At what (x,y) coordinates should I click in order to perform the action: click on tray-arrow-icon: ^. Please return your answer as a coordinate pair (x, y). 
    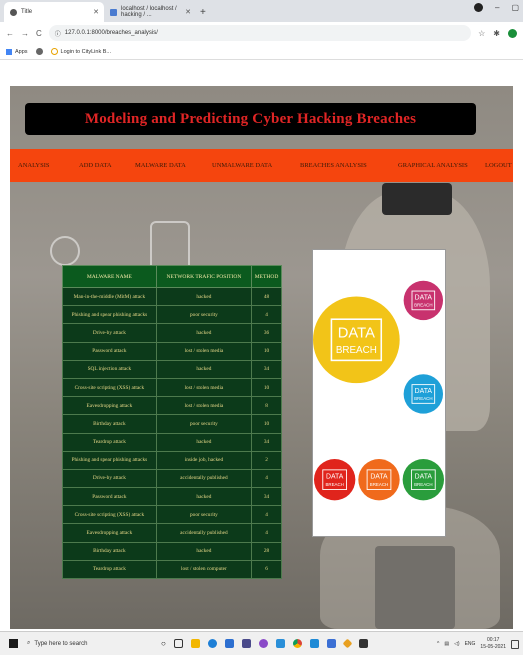
    Looking at the image, I should click on (438, 644).